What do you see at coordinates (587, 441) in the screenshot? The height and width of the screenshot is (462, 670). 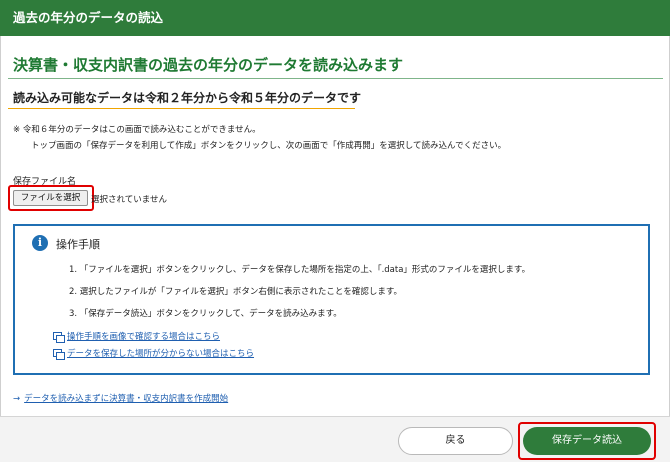 I see `load-saved-data-button: 保存データ読込` at bounding box center [587, 441].